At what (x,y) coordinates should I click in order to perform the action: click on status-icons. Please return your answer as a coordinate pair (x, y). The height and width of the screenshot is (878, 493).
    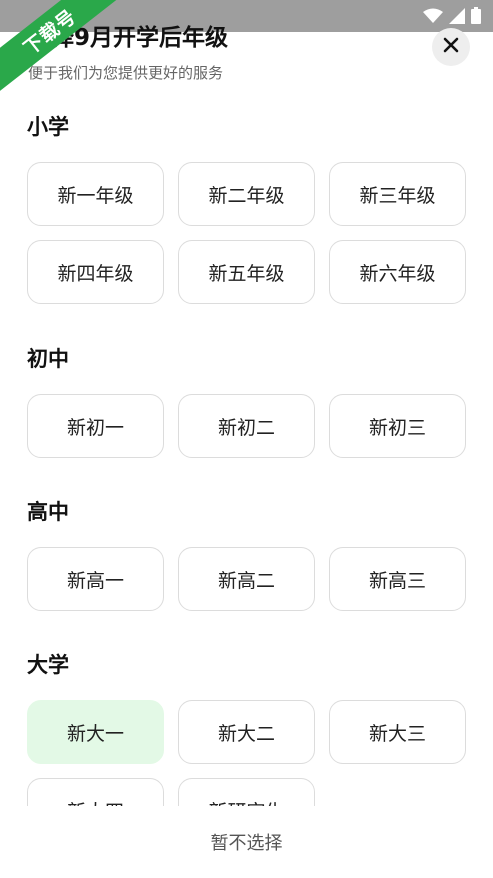
    Looking at the image, I should click on (452, 15).